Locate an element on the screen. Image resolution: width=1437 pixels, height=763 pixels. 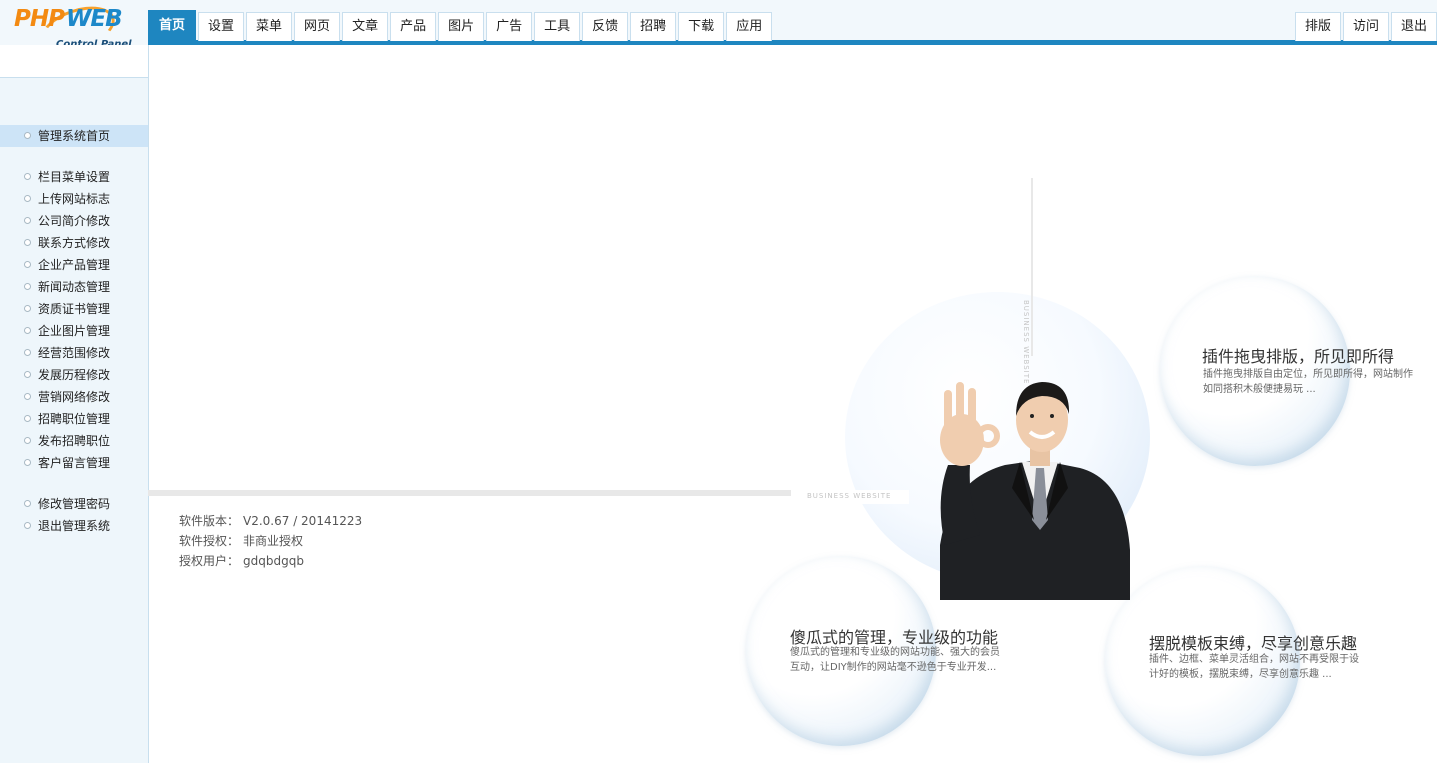
sidebar-item-label: 联系方式修改 is located at coordinates (74, 243).